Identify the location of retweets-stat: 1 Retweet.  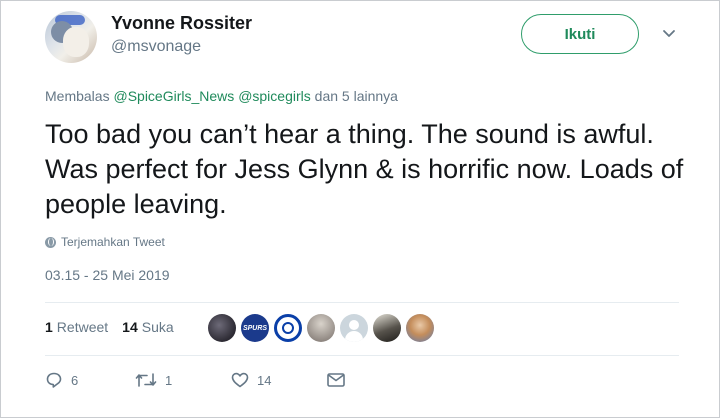
(76, 327).